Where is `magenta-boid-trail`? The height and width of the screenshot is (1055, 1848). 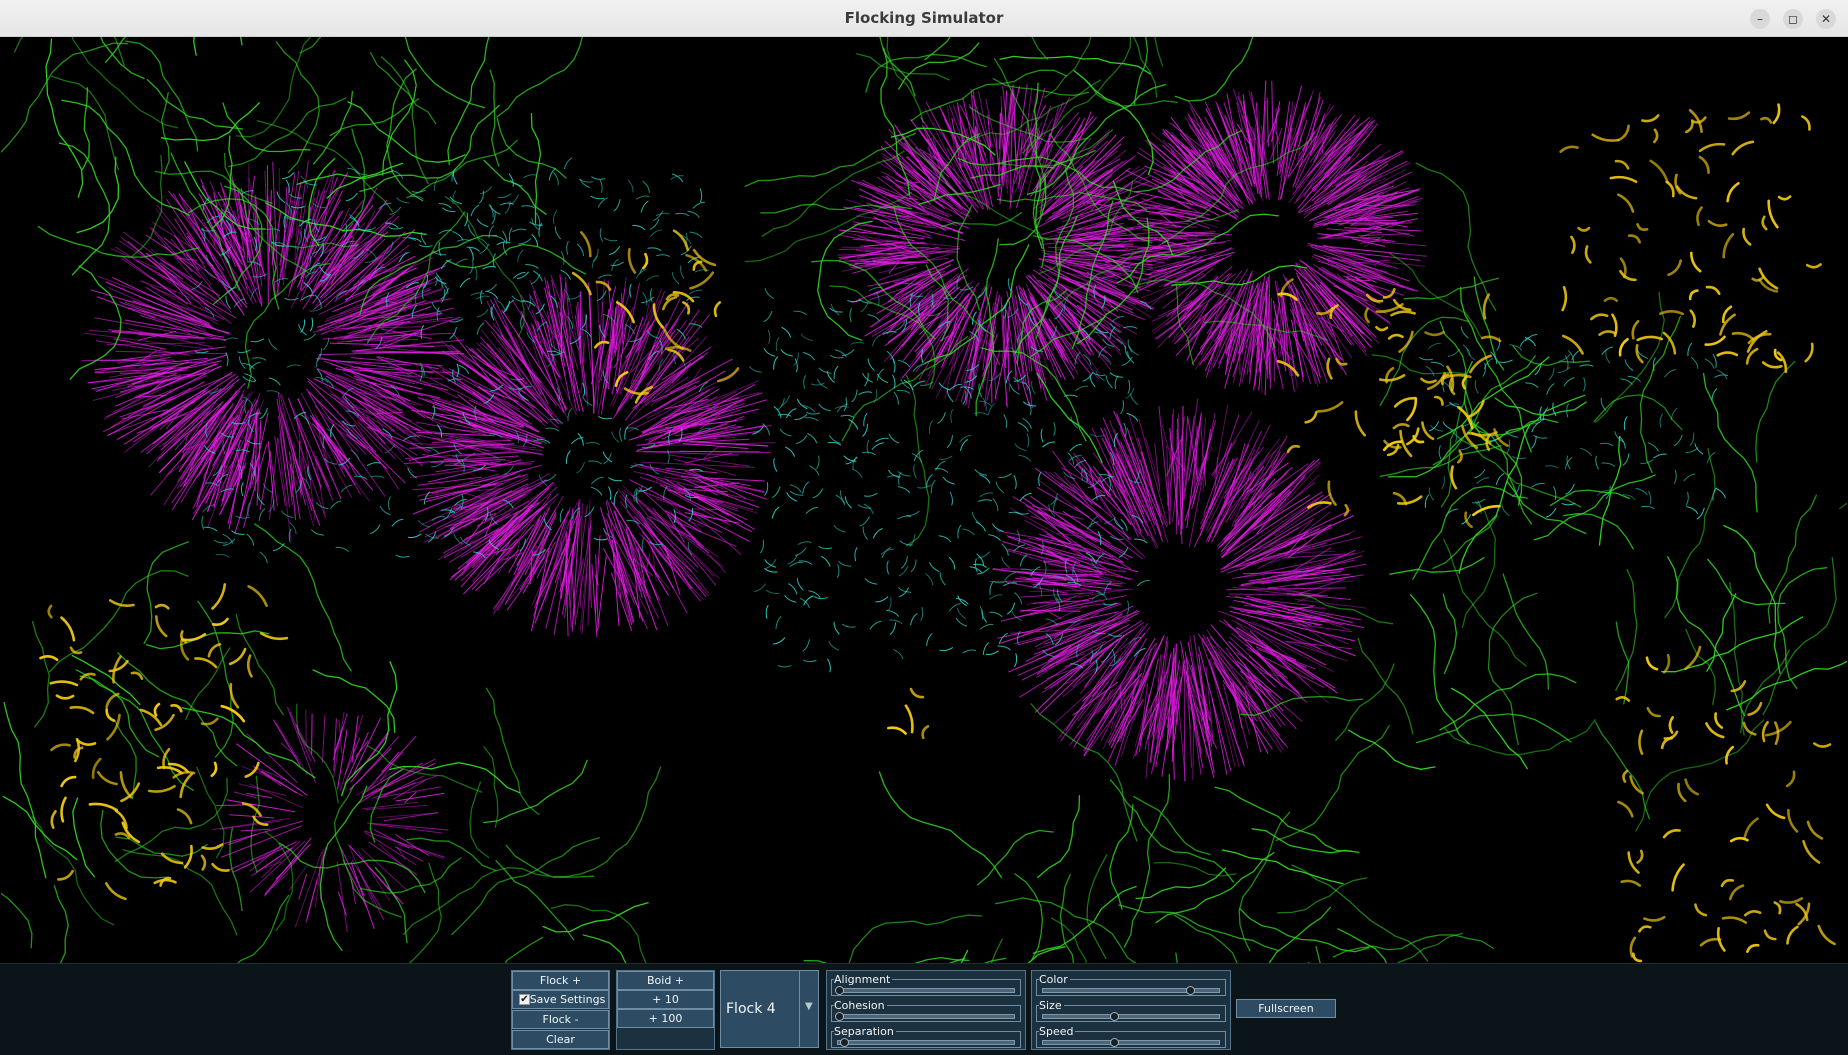 magenta-boid-trail is located at coordinates (420, 797).